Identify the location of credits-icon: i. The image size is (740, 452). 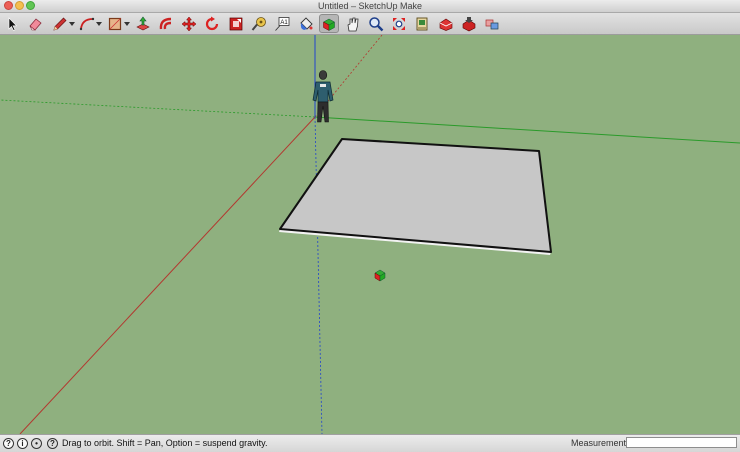
(22, 443).